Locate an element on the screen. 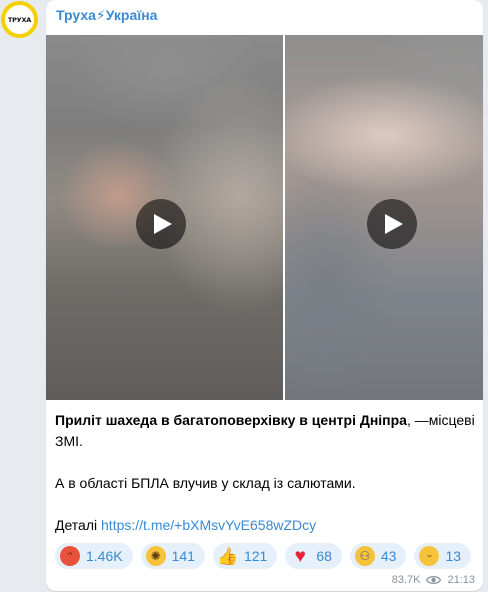 The image size is (488, 592). reactions-bar: ᵔ 1.46K ✺ 141 👍 121 ♥ 68 ⚇ 43 ᵕ 13 is located at coordinates (263, 556).